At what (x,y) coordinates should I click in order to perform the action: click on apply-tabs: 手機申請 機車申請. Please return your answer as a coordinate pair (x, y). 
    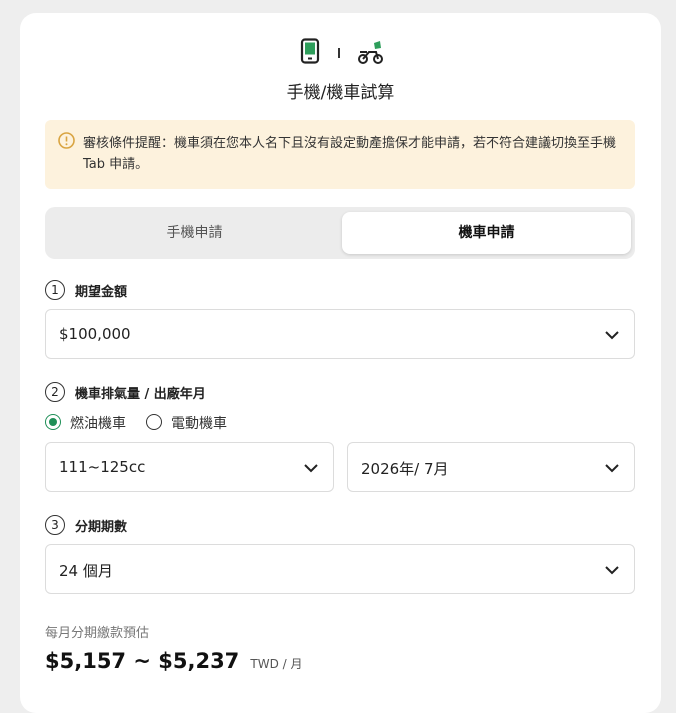
    Looking at the image, I should click on (340, 233).